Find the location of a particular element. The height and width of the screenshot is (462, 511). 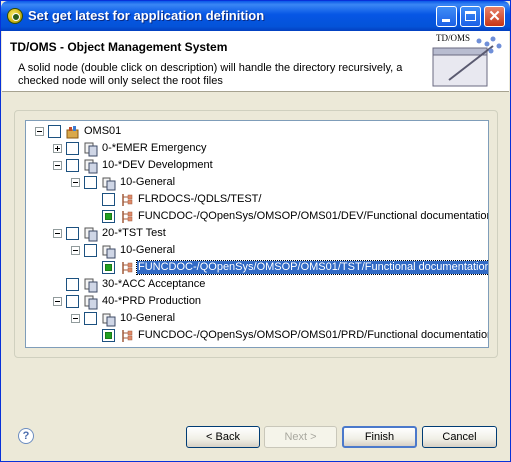

back-button: < Back is located at coordinates (223, 437).